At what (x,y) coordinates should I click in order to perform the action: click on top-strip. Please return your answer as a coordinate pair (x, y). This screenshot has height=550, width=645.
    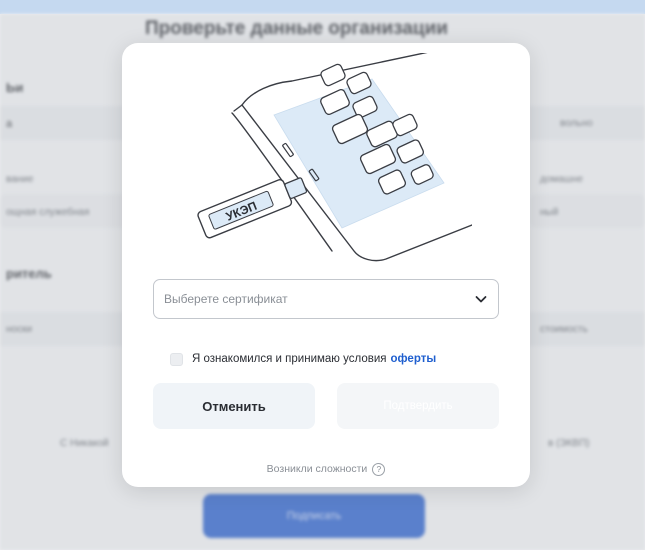
    Looking at the image, I should click on (322, 7).